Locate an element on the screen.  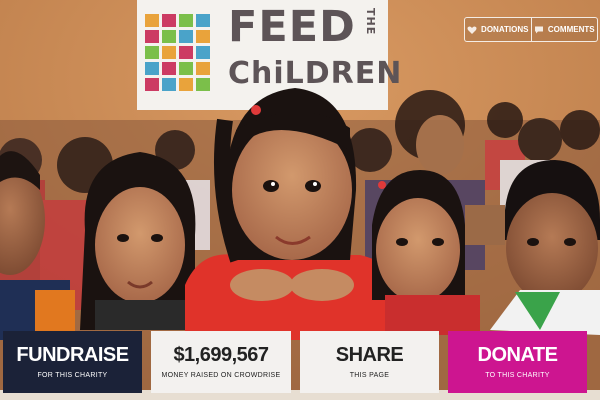
heart-icon is located at coordinates (472, 30).